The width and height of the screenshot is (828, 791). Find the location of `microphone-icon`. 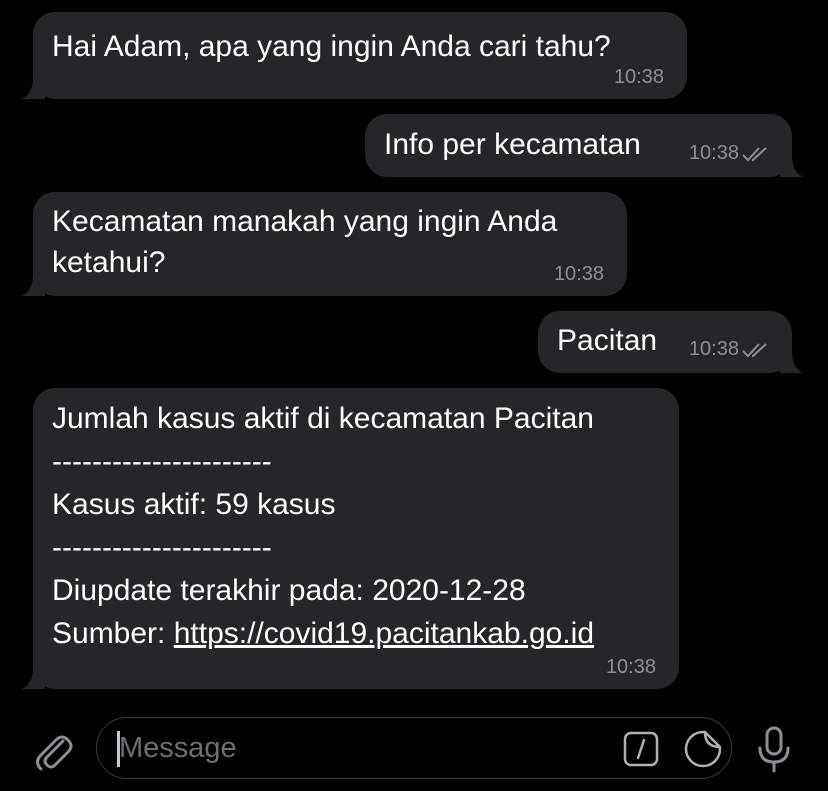

microphone-icon is located at coordinates (774, 750).